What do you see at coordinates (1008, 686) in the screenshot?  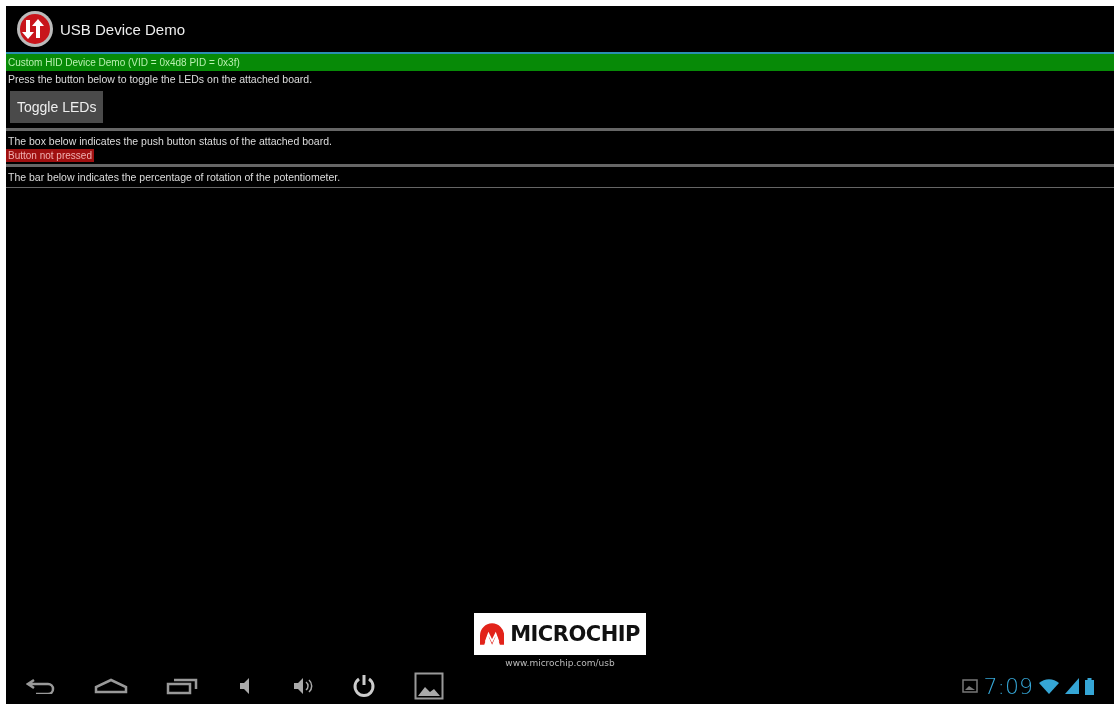 I see `clock-time: 7:09` at bounding box center [1008, 686].